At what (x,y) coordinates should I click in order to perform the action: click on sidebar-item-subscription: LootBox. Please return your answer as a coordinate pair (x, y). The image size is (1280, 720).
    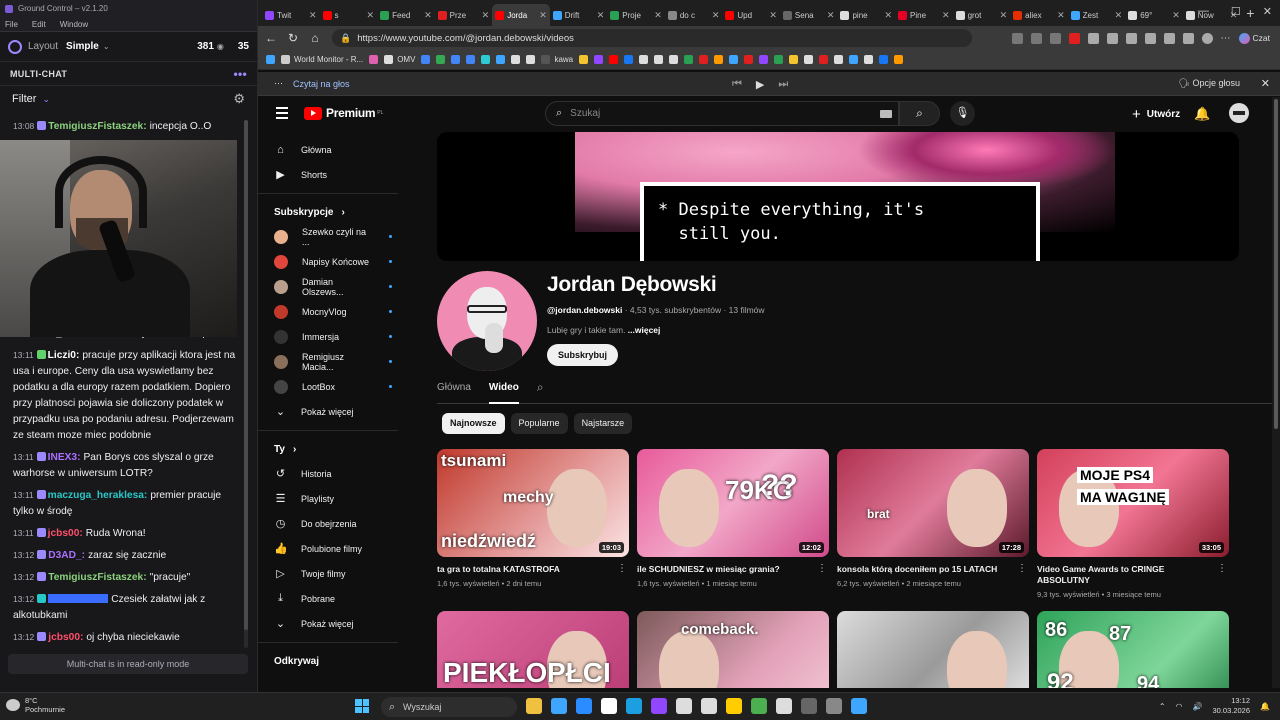
    Looking at the image, I should click on (333, 386).